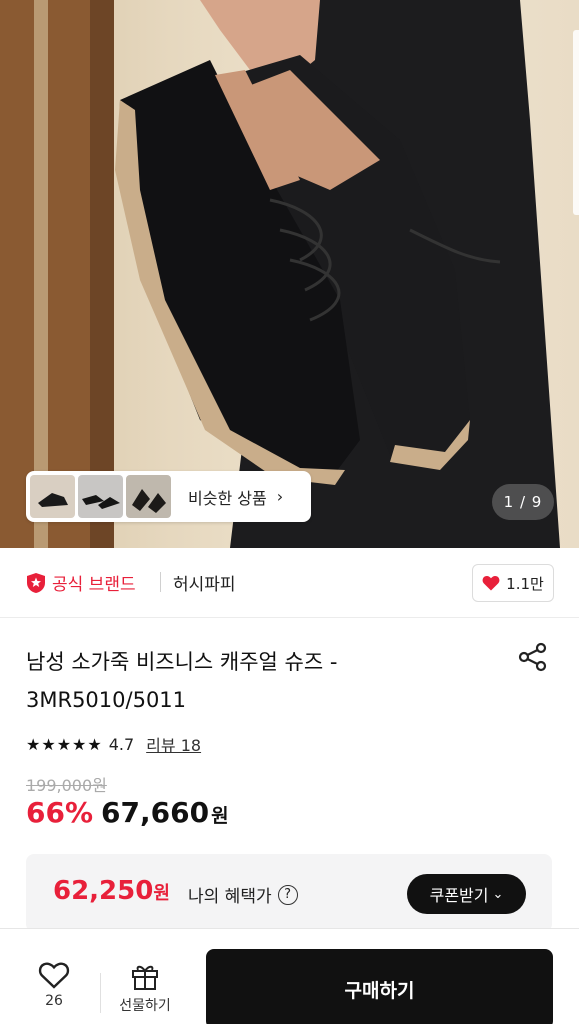  What do you see at coordinates (103, 891) in the screenshot?
I see `benefit-price-value: 62,250` at bounding box center [103, 891].